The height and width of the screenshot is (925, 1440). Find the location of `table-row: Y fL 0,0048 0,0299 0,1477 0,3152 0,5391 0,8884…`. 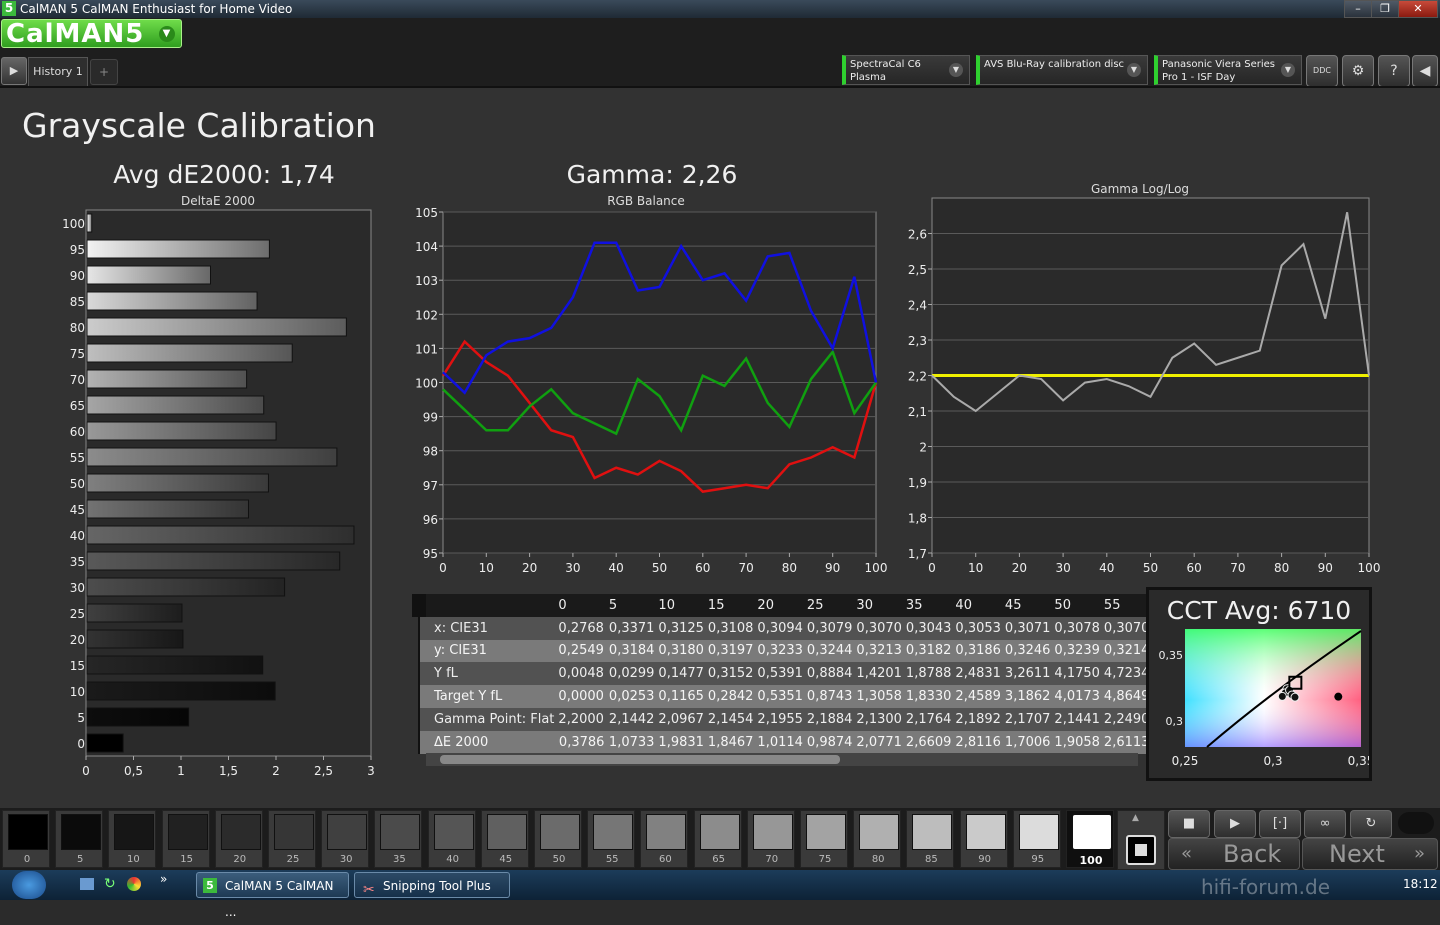

table-row: Y fL 0,0048 0,0299 0,1477 0,3152 0,5391 0,8884… is located at coordinates (784, 674).